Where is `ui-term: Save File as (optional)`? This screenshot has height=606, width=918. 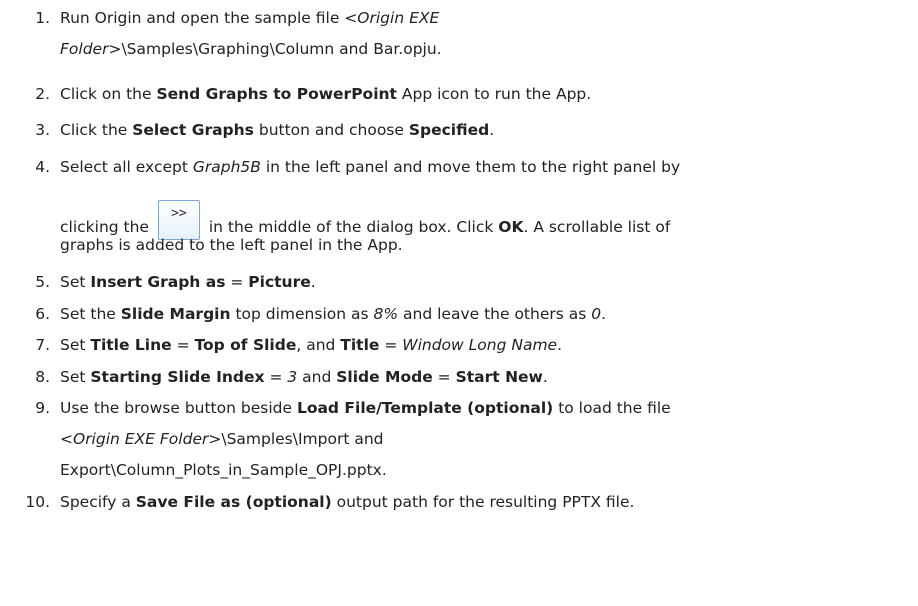
ui-term: Save File as (optional) is located at coordinates (233, 502).